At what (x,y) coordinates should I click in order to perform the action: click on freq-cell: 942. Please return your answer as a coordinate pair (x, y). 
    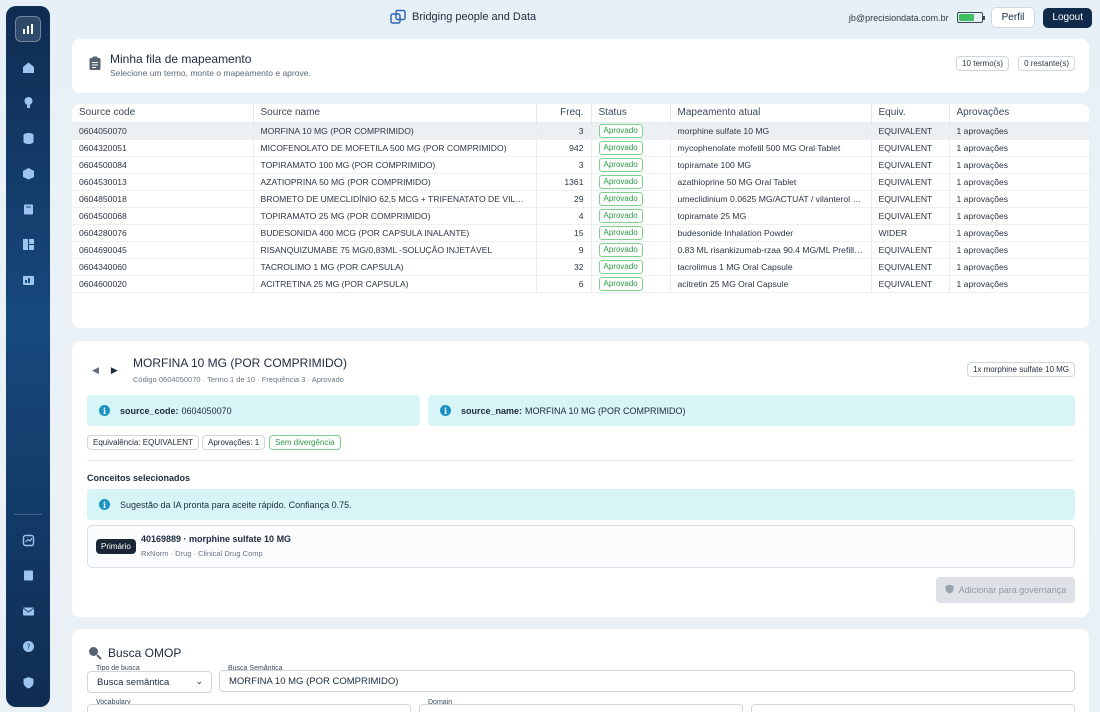
    Looking at the image, I should click on (564, 148).